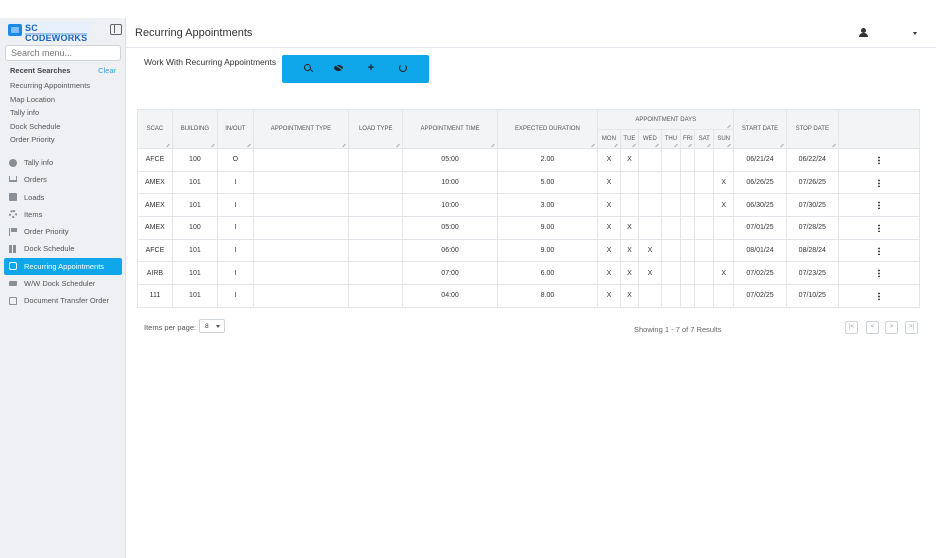 This screenshot has width=936, height=558. I want to click on column-header-expected-duration: EXPECTED DURATION, so click(547, 129).